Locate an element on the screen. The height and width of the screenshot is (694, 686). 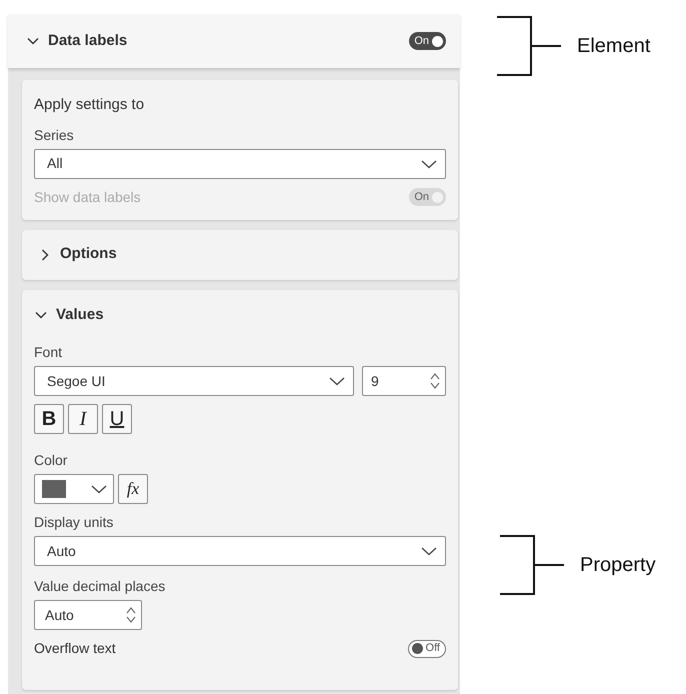
field-label: Series is located at coordinates (54, 135).